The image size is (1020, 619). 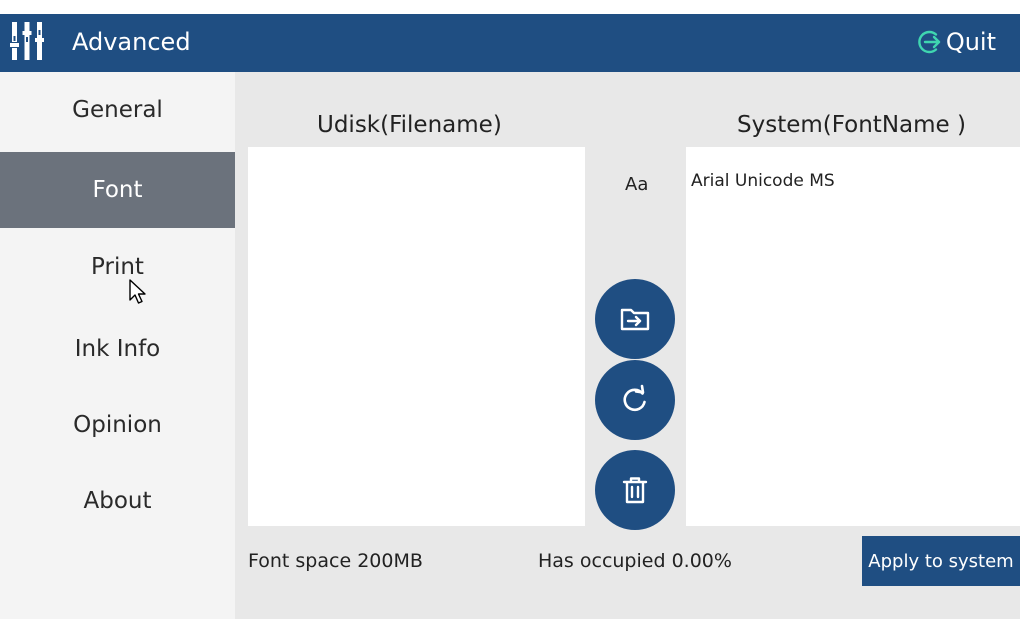 I want to click on import-font-button, so click(x=635, y=319).